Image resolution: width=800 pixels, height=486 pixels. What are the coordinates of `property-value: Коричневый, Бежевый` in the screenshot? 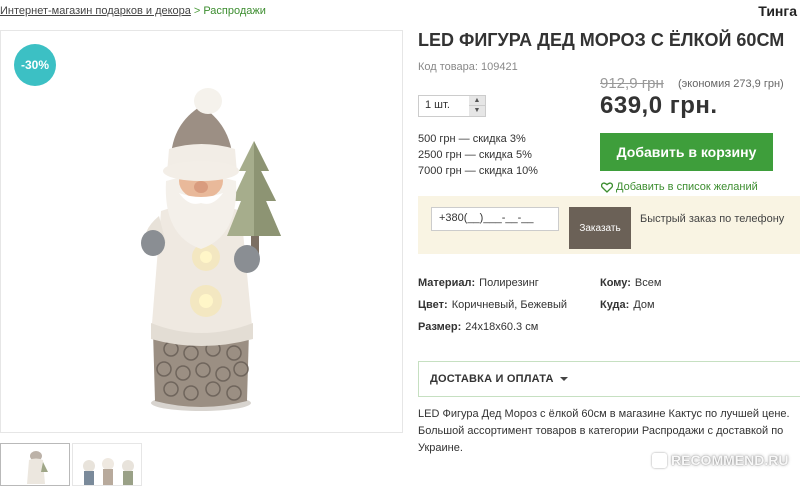 It's located at (509, 305).